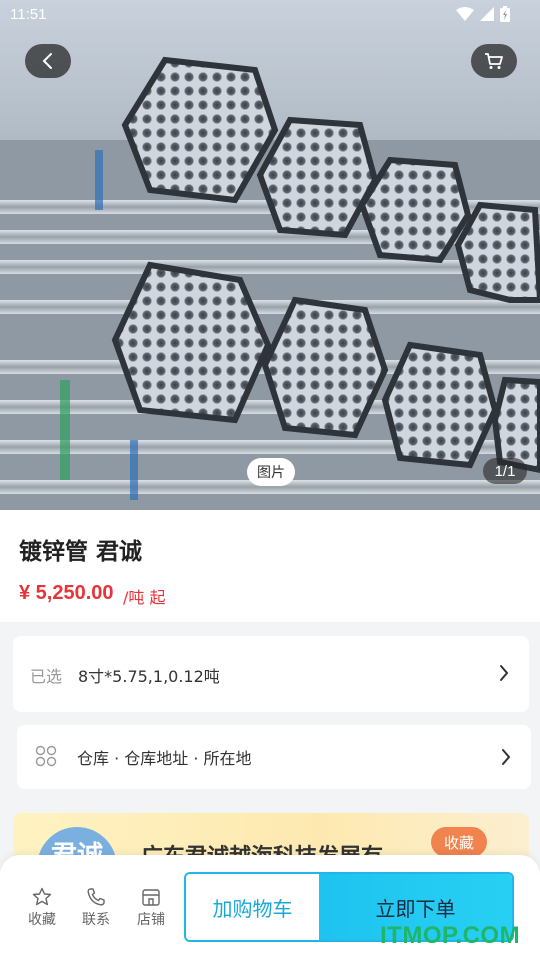 Image resolution: width=540 pixels, height=960 pixels. I want to click on price-unit: /吨 起, so click(144, 597).